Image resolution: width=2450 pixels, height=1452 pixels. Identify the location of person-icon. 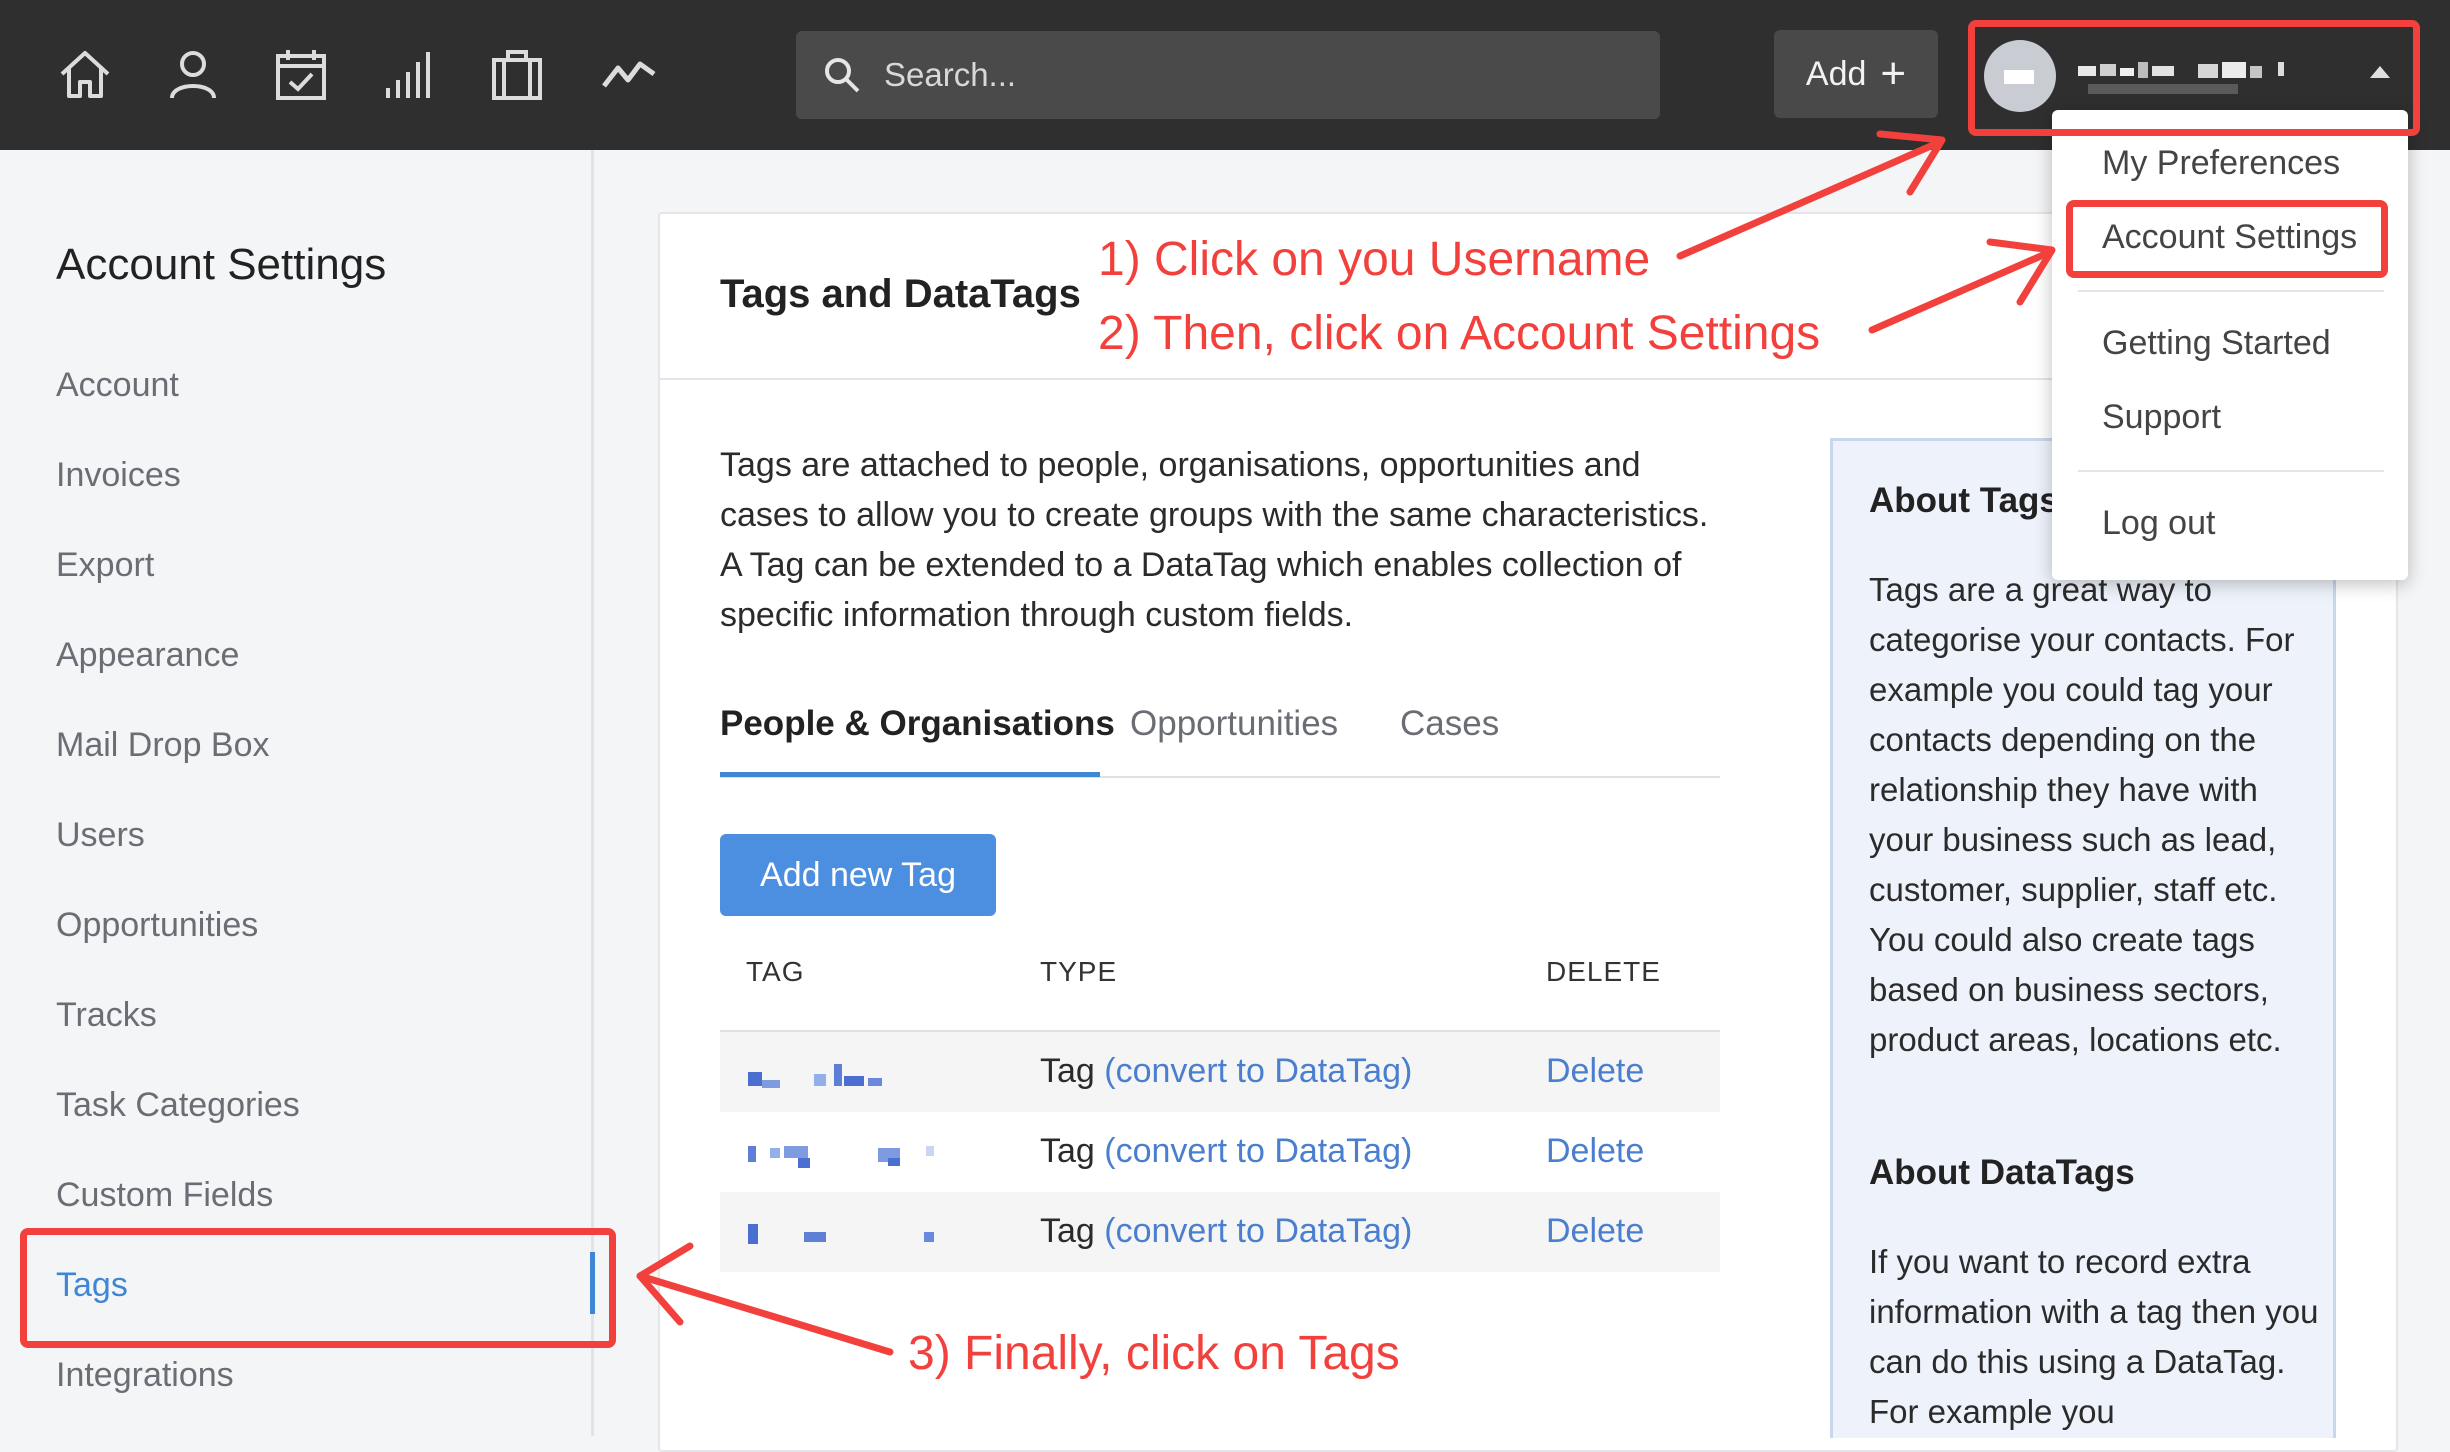
(193, 75).